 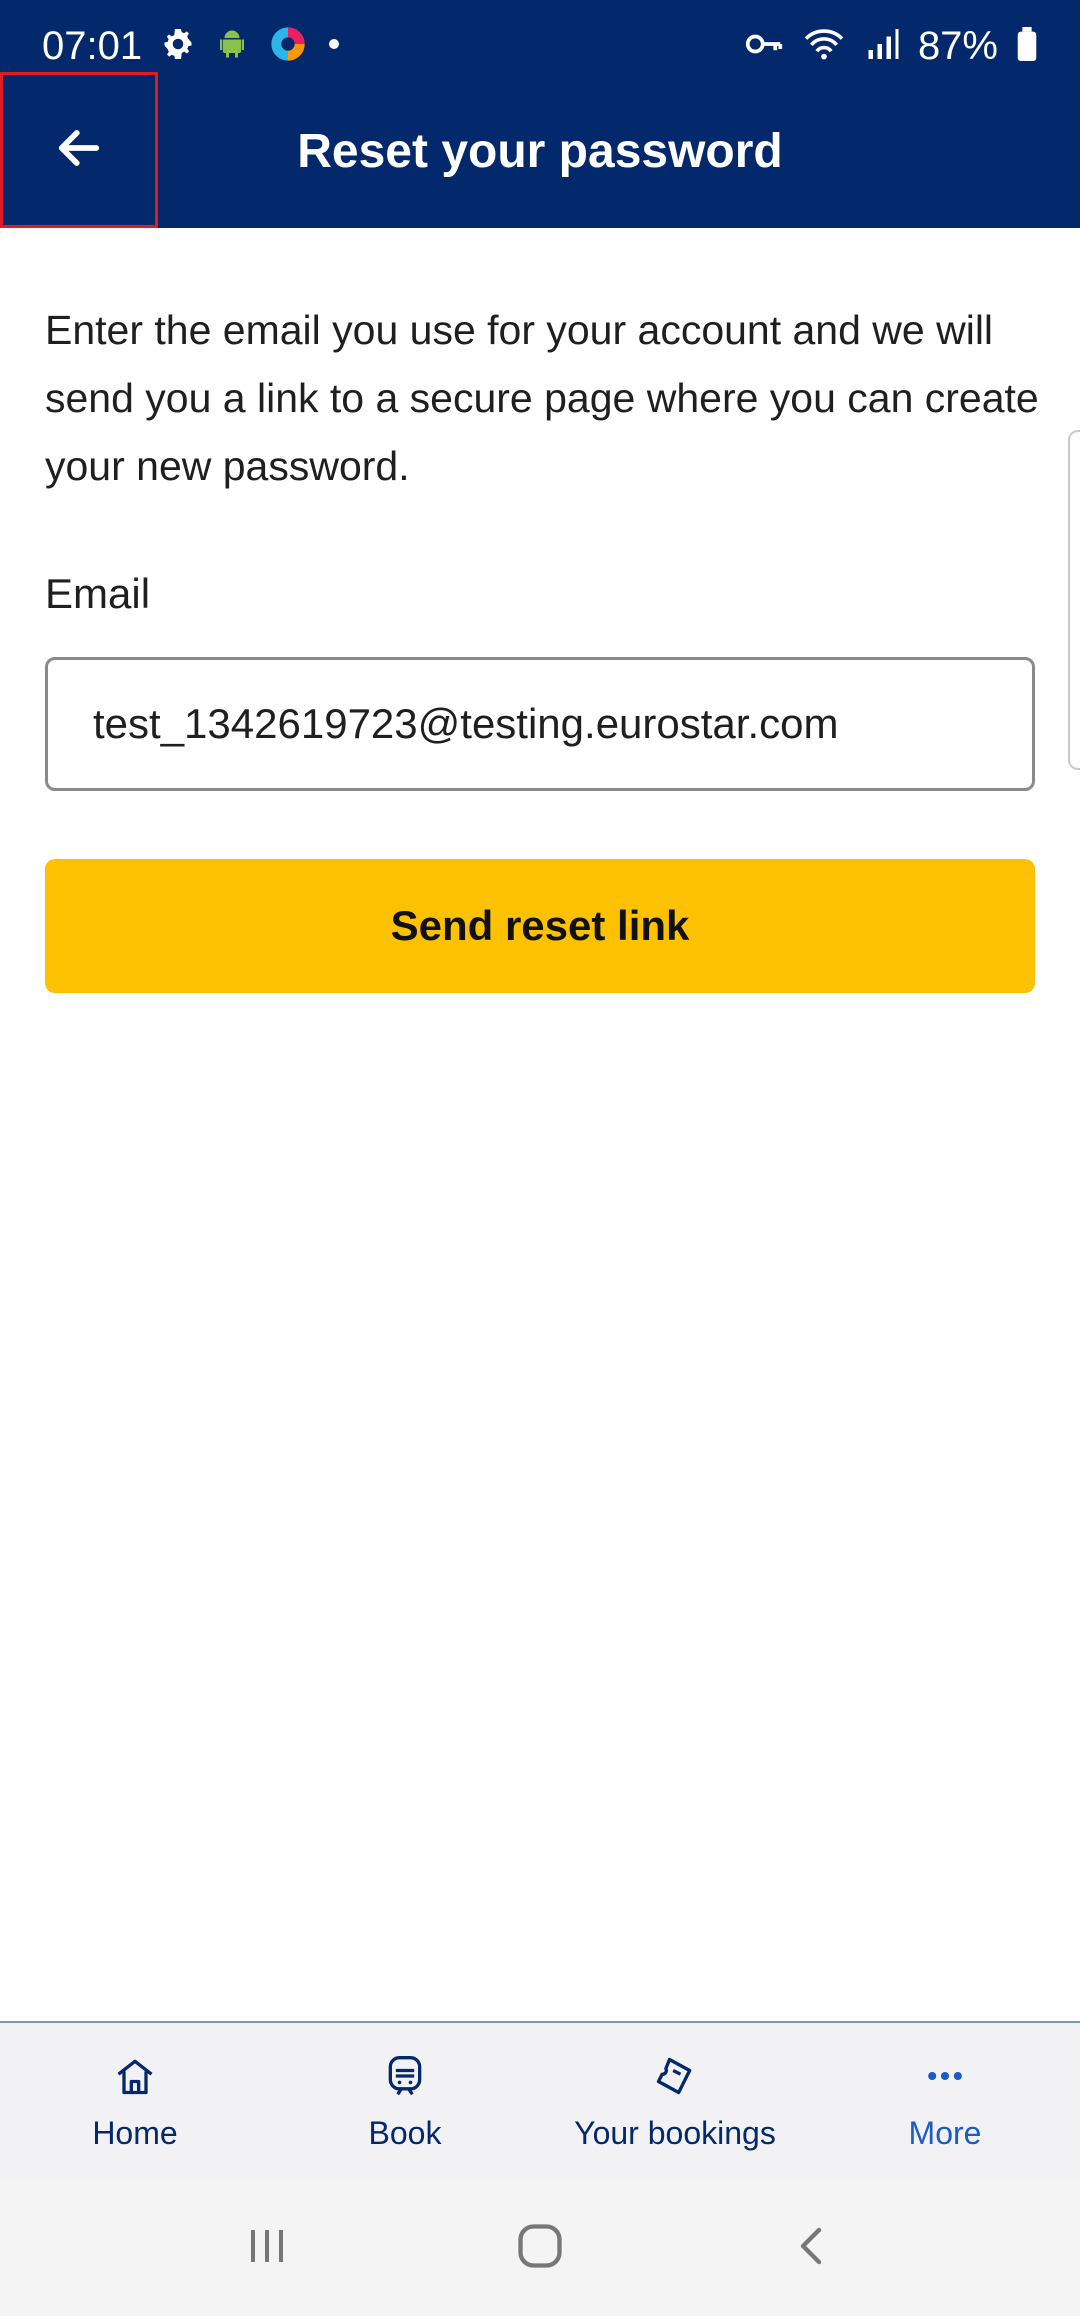 What do you see at coordinates (945, 2078) in the screenshot?
I see `more-icon` at bounding box center [945, 2078].